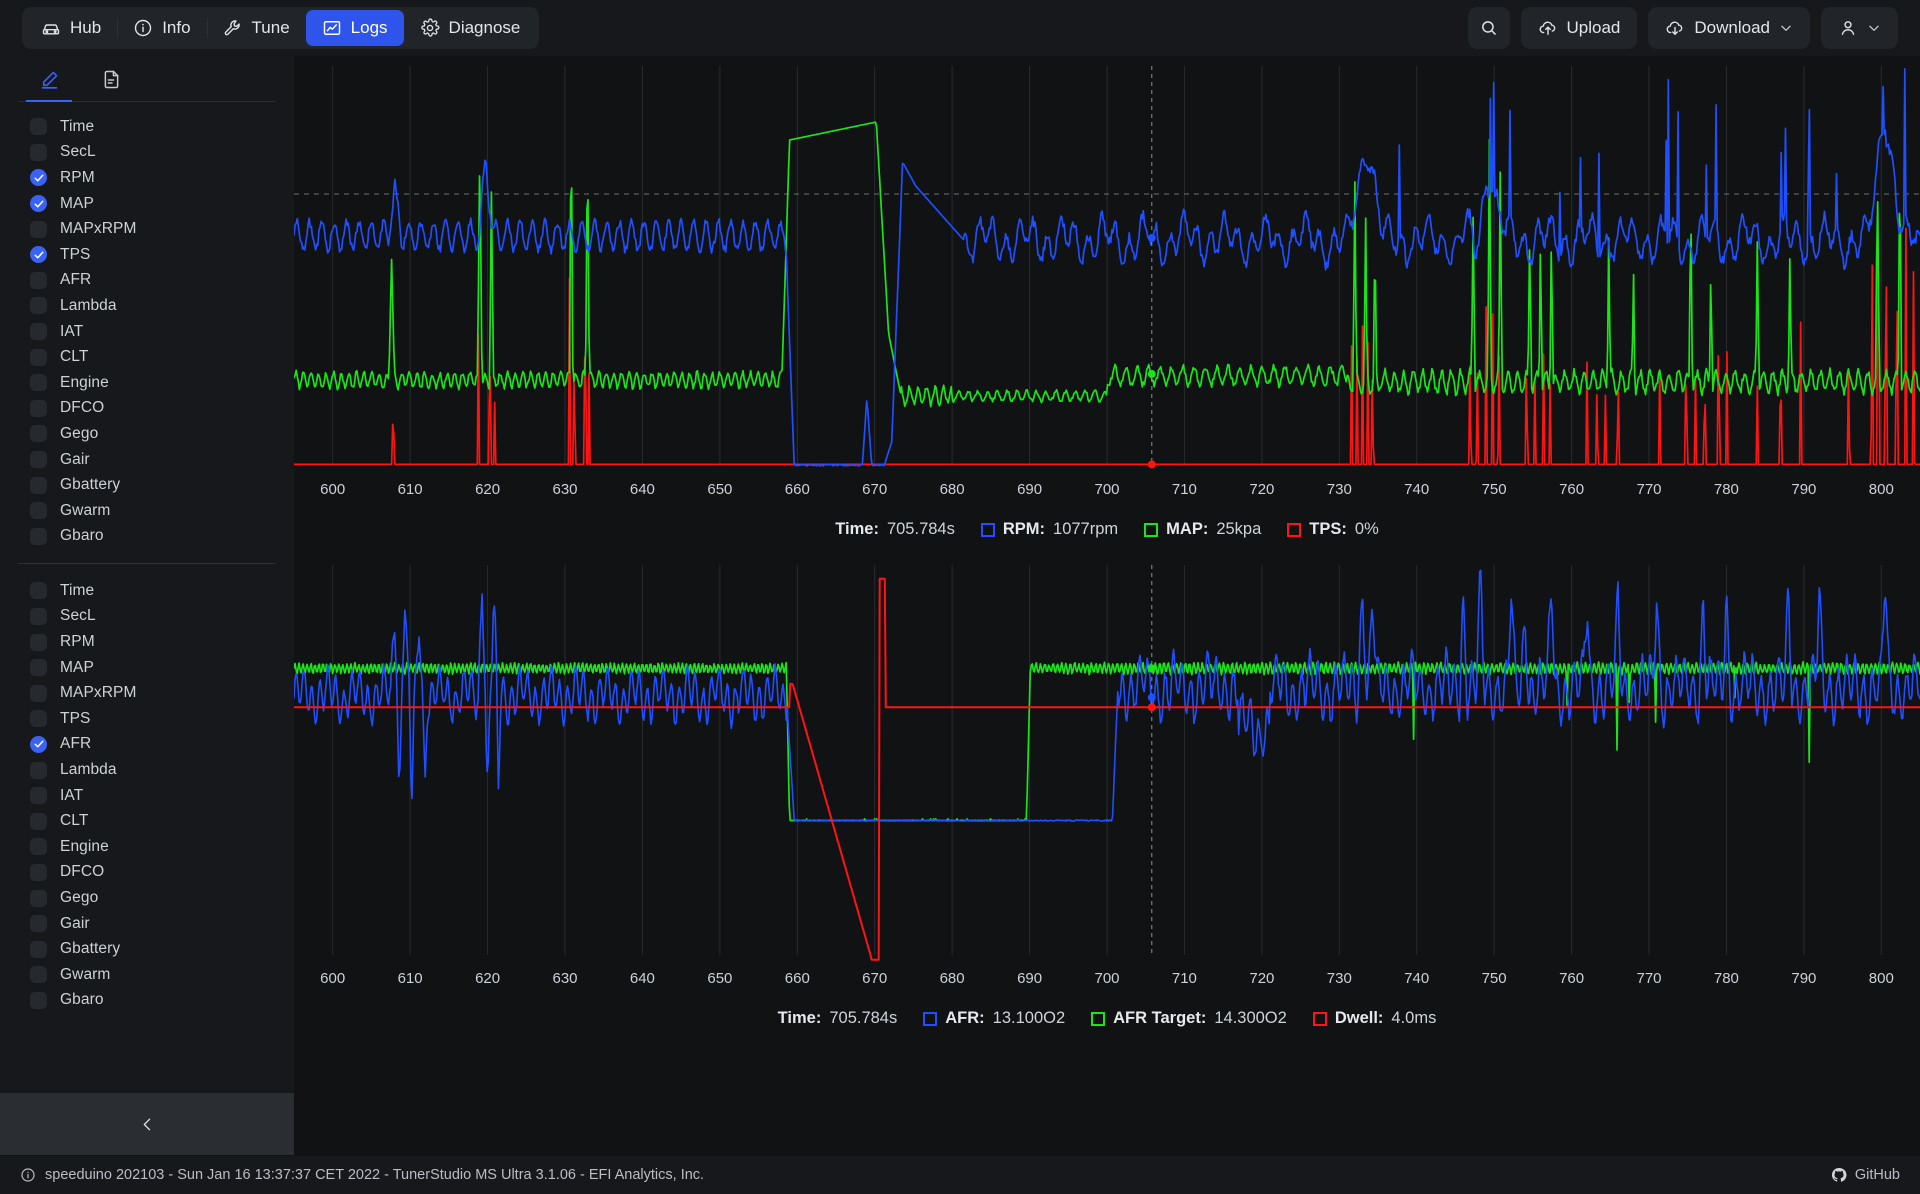 This screenshot has width=1920, height=1194. What do you see at coordinates (156, 617) in the screenshot?
I see `var-two-row-secl: SecL` at bounding box center [156, 617].